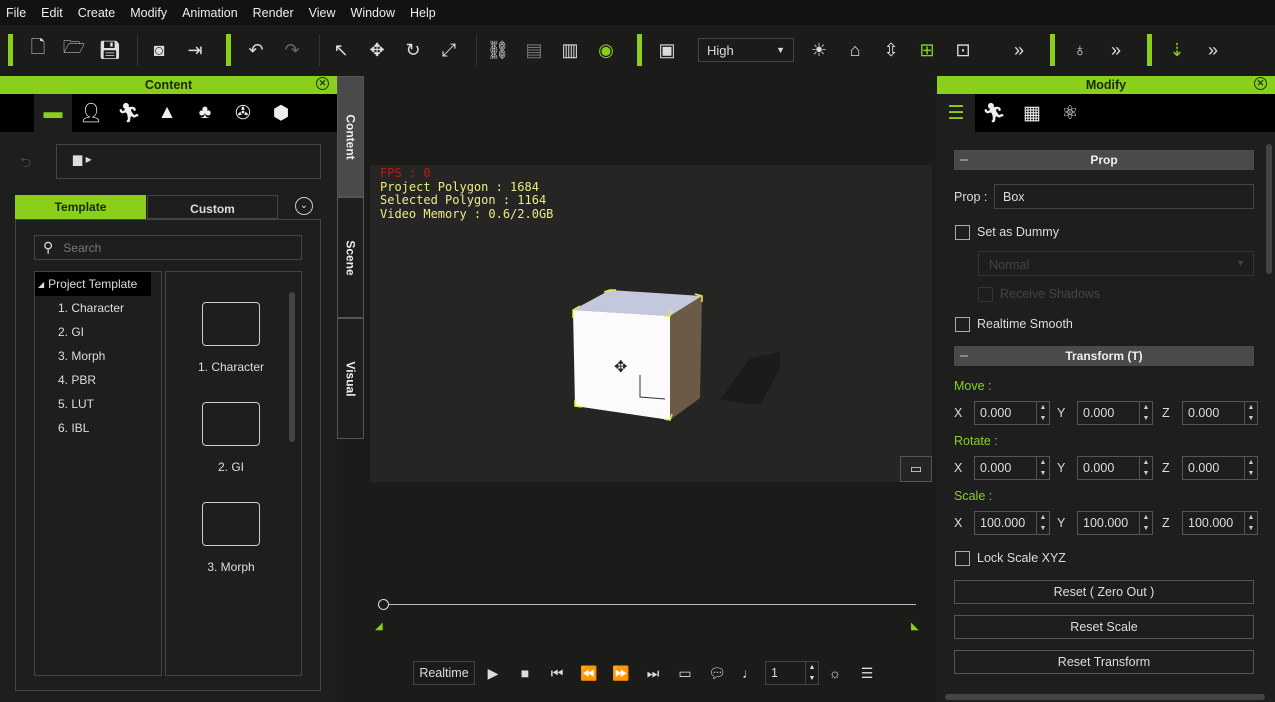  What do you see at coordinates (621, 673) in the screenshot?
I see `fast-forward-icon: ⏩` at bounding box center [621, 673].